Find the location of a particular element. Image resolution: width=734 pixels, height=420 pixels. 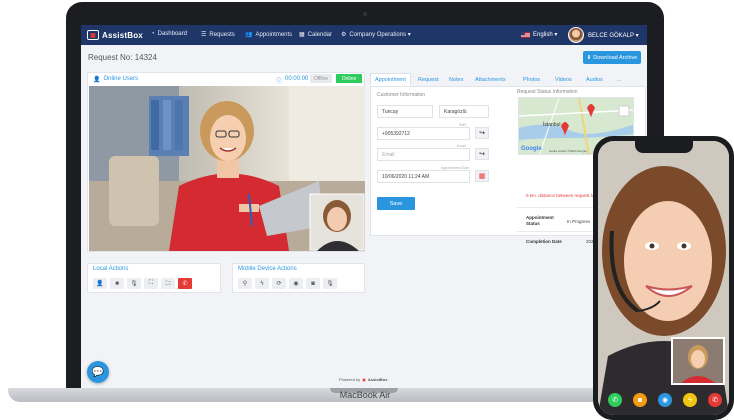

page-title: Request No: 14324 is located at coordinates (122, 57).